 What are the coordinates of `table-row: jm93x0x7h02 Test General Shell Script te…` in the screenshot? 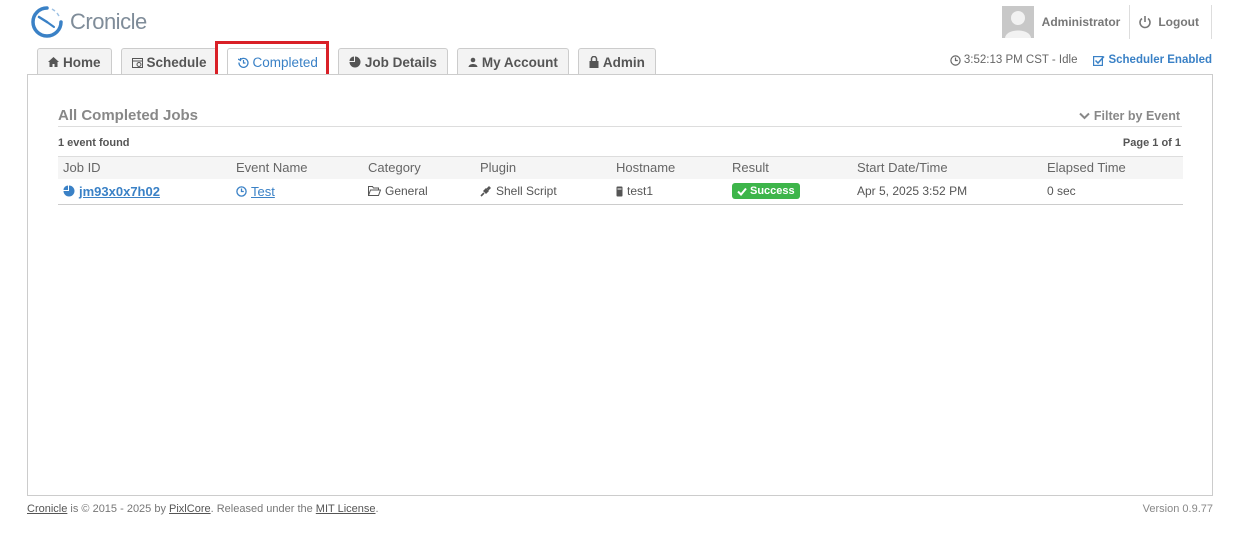 It's located at (620, 192).